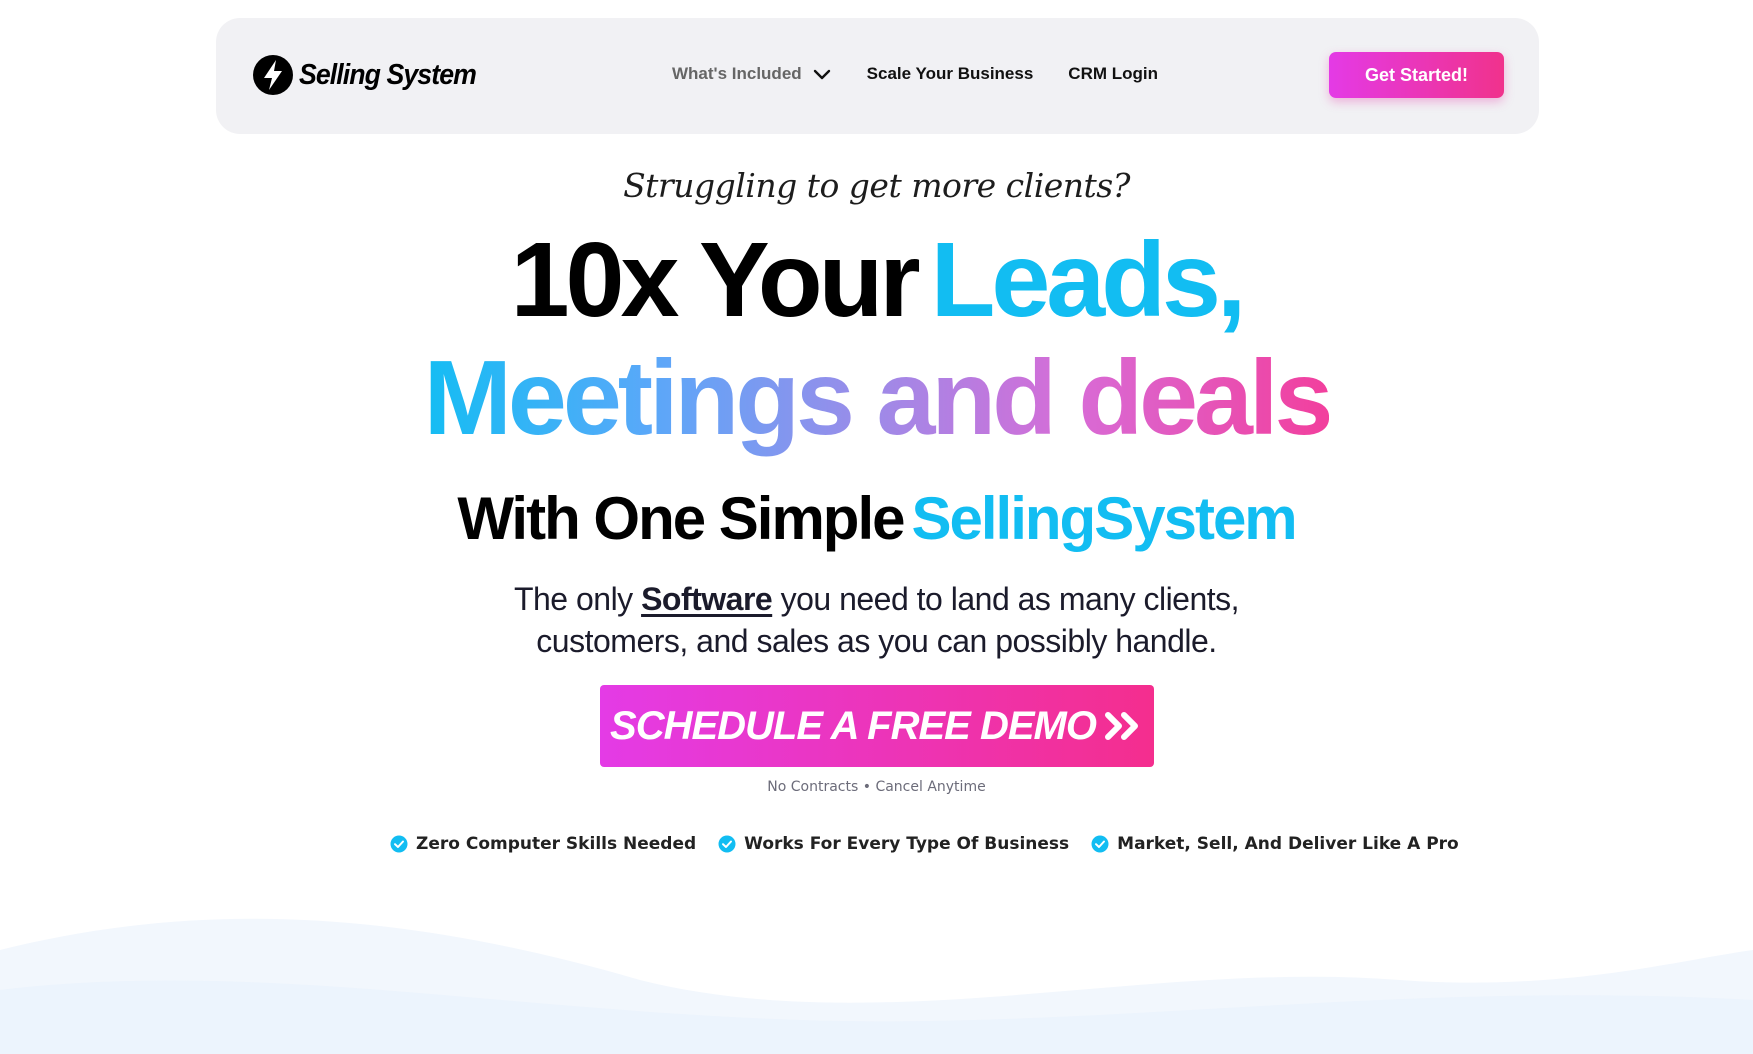 The image size is (1753, 1054). I want to click on nav-crm-login: CRM Login, so click(1113, 74).